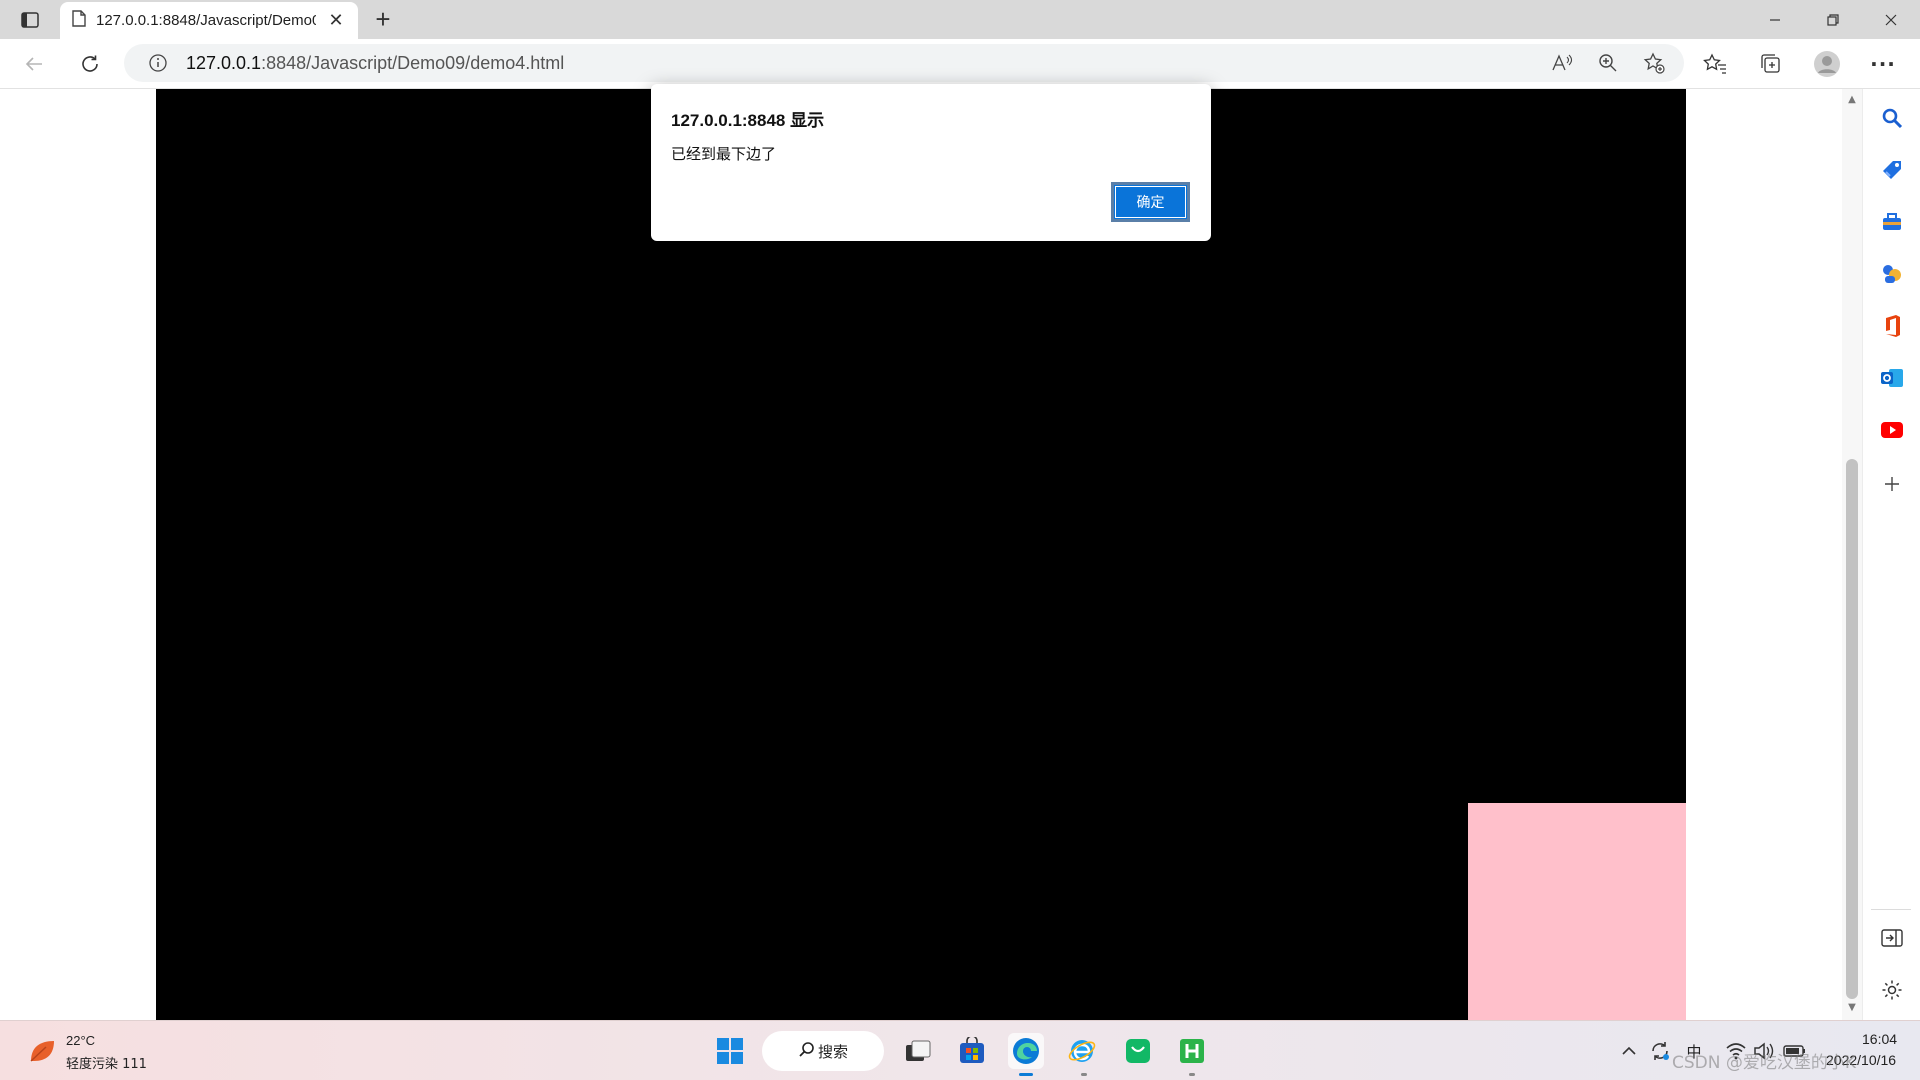 The width and height of the screenshot is (1920, 1080). What do you see at coordinates (748, 120) in the screenshot?
I see `dialog-title: 127.0.0.1:8848 显示` at bounding box center [748, 120].